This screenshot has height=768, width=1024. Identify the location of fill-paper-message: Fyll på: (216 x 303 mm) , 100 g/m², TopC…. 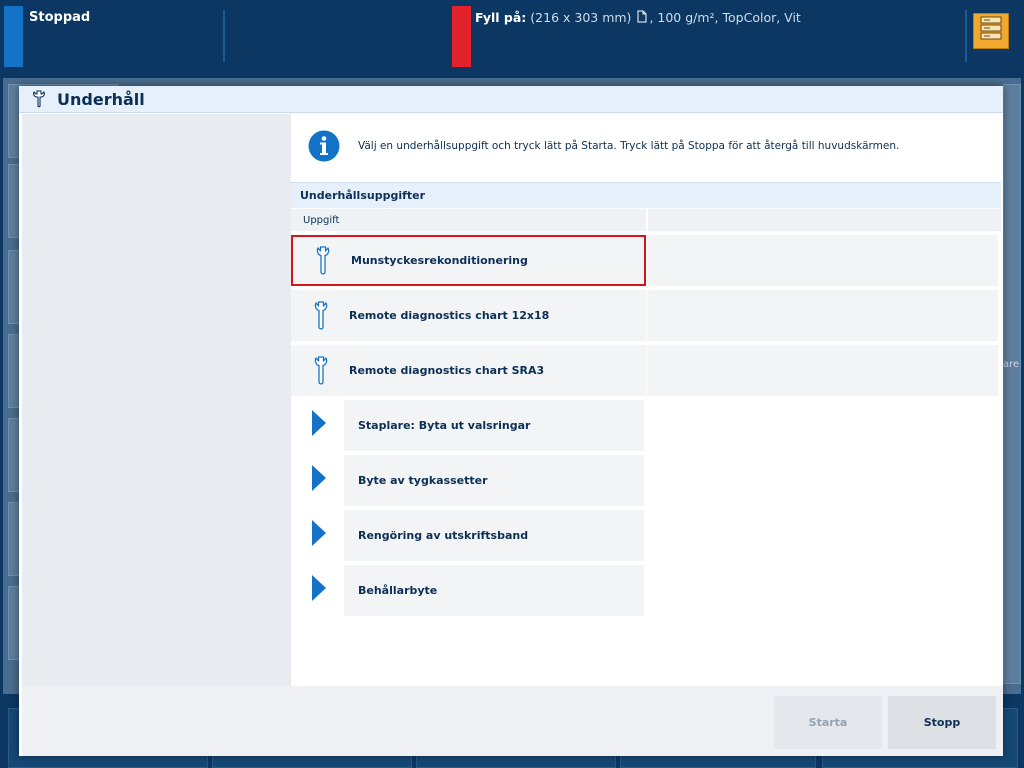
(638, 18).